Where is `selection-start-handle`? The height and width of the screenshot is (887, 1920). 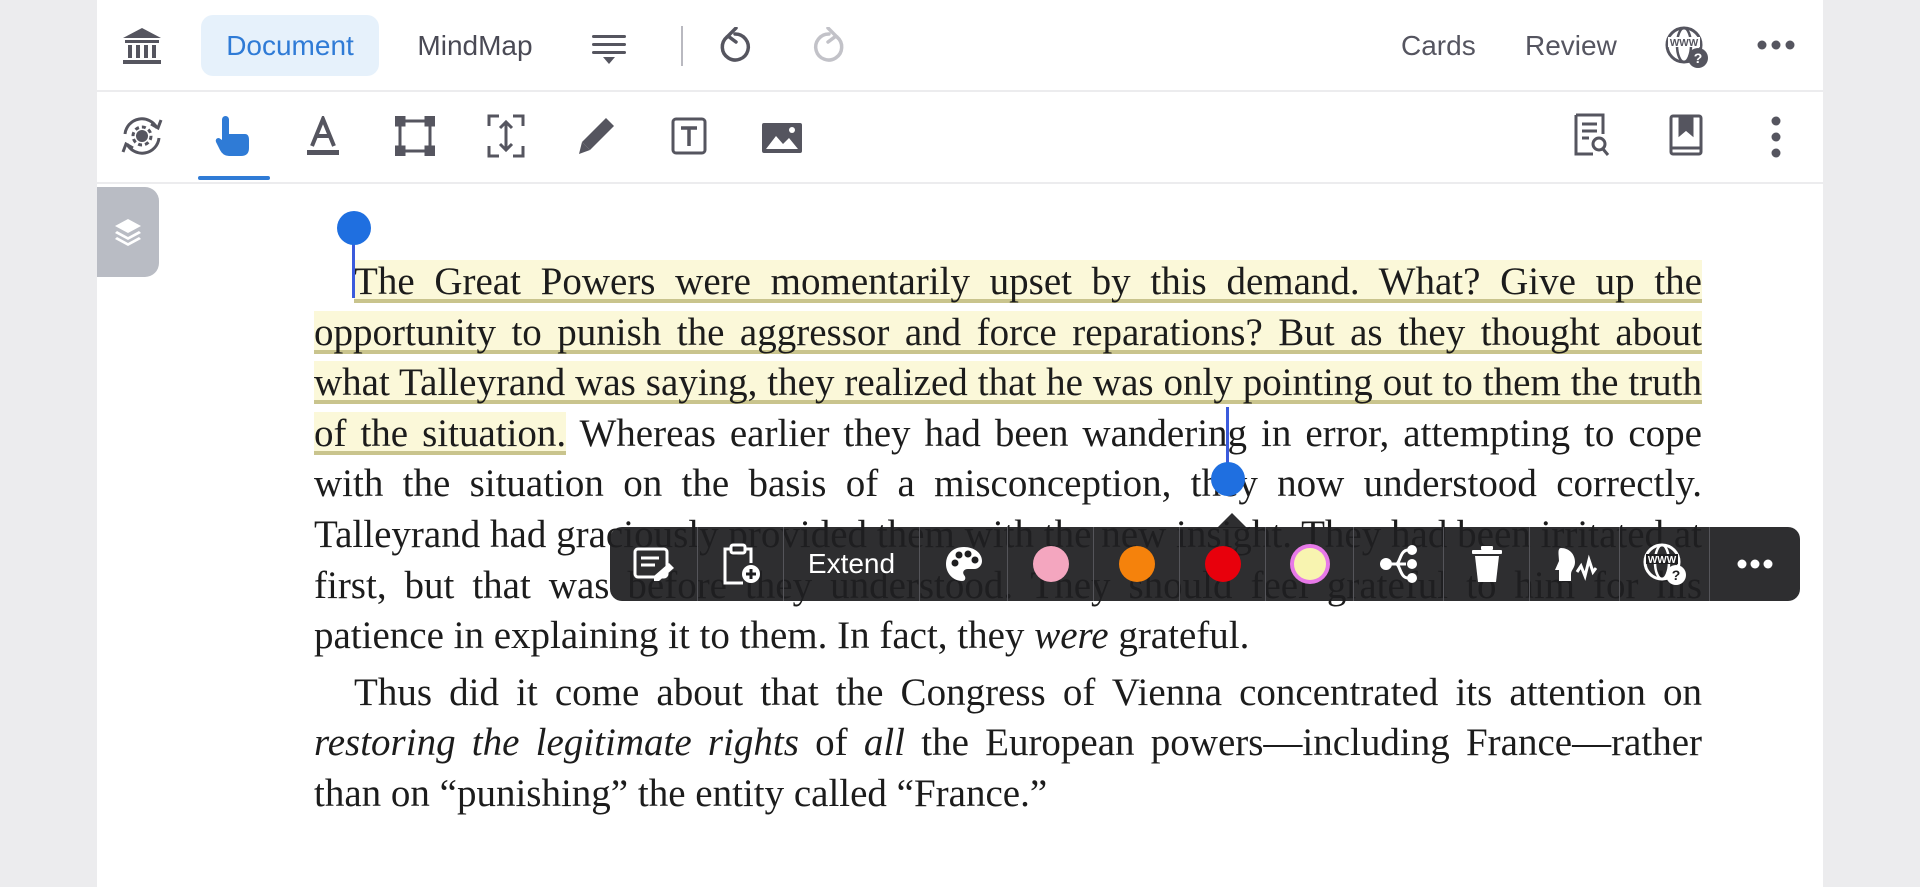 selection-start-handle is located at coordinates (354, 228).